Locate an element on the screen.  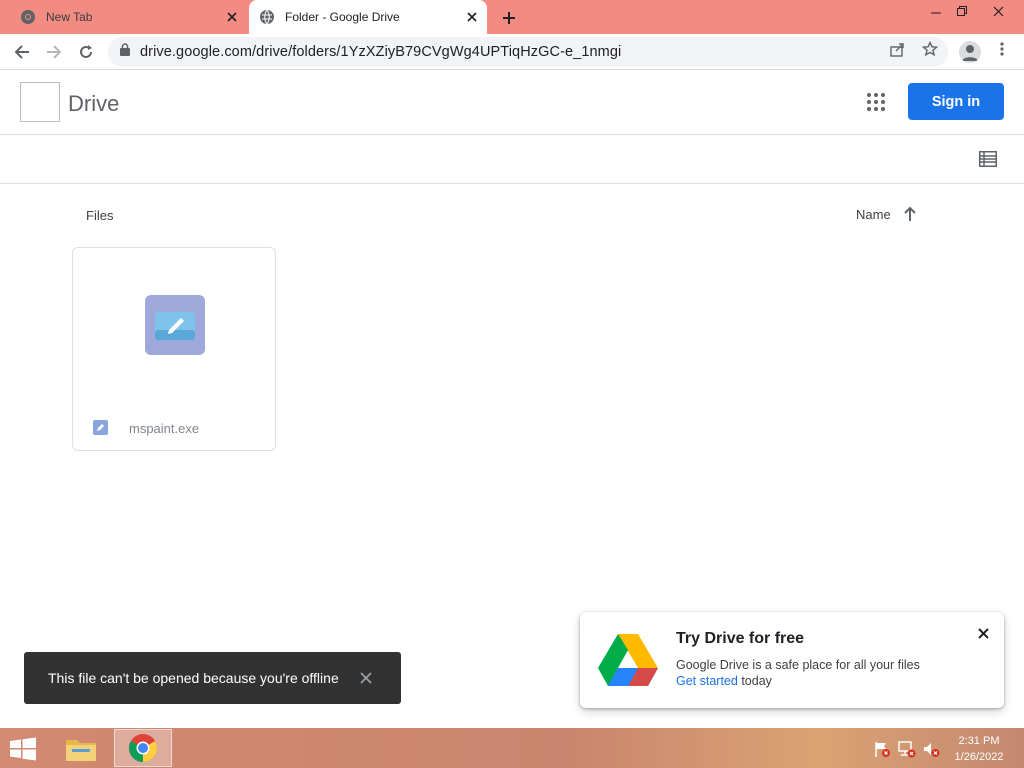
window-close-button is located at coordinates (998, 11).